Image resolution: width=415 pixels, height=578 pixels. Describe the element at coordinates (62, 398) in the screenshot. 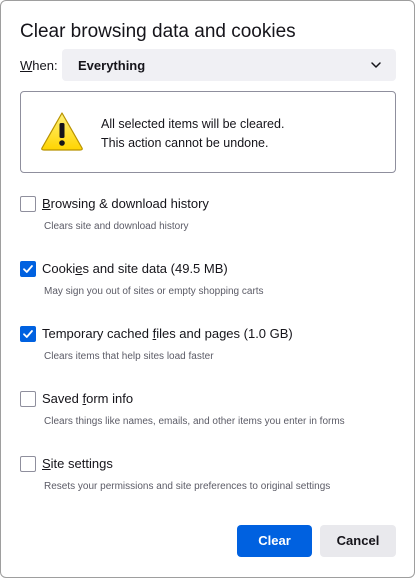

I see `label-part: Saved` at that location.